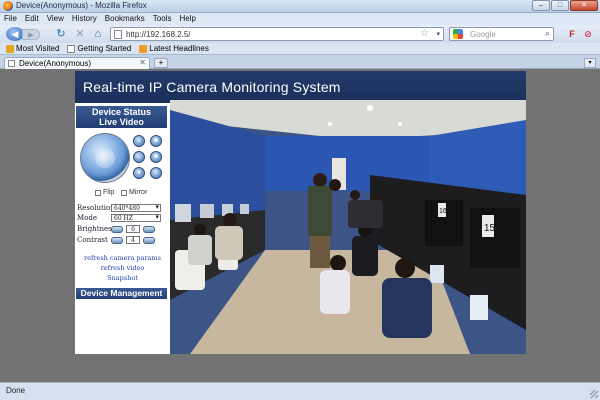 This screenshot has height=400, width=600. I want to click on contrast-decrease-button, so click(117, 240).